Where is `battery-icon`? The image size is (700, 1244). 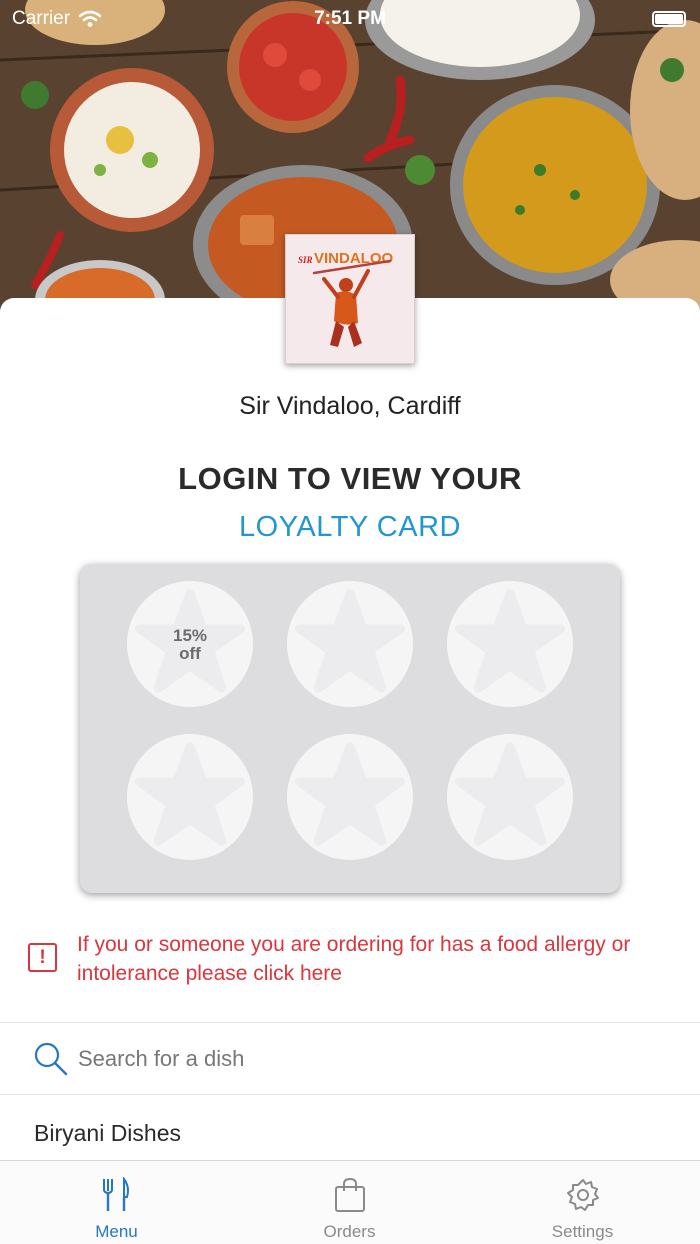 battery-icon is located at coordinates (669, 19).